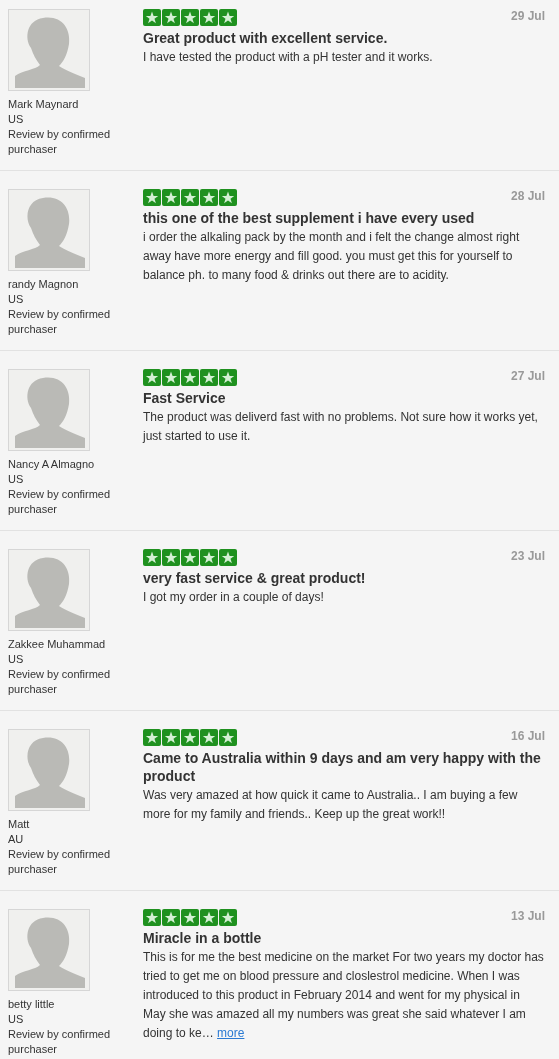  I want to click on author-name: randy Magnon, so click(44, 284).